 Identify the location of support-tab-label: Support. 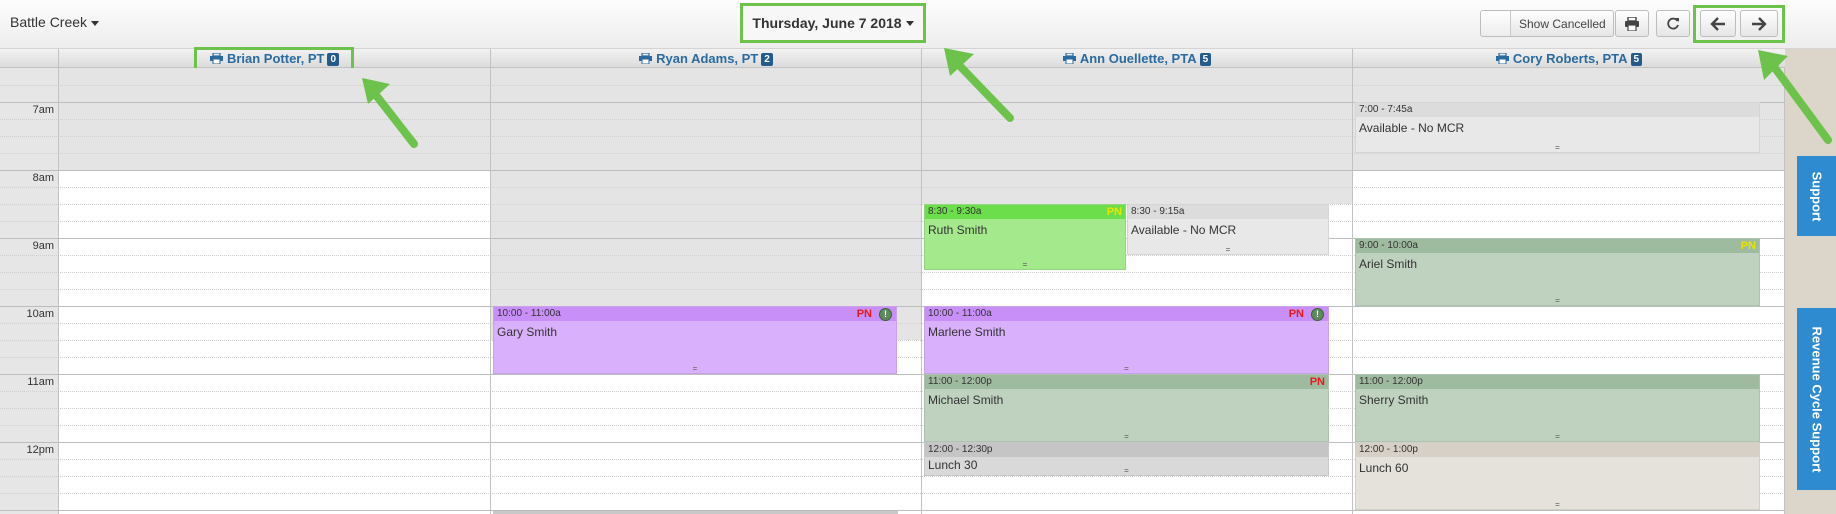
(1817, 196).